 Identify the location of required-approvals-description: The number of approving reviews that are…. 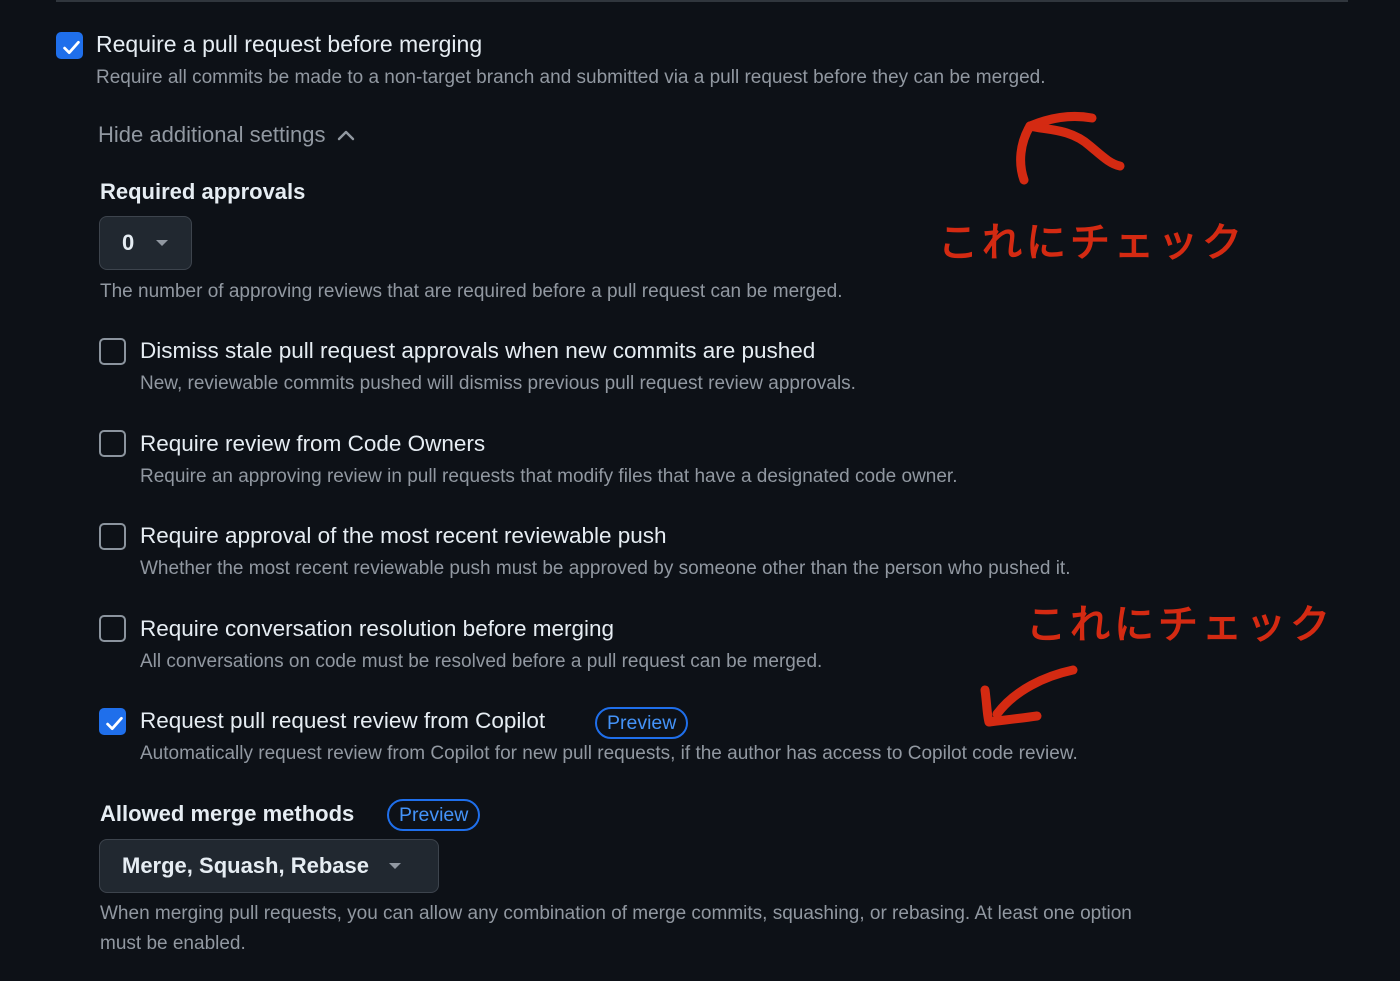
(471, 291).